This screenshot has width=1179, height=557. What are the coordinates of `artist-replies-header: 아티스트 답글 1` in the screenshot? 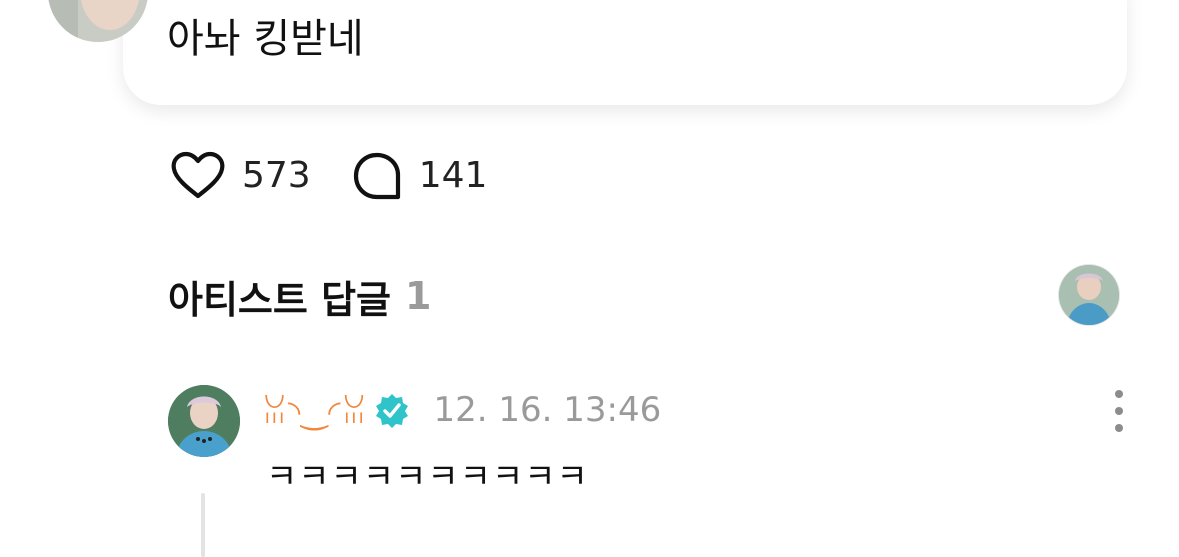 It's located at (299, 296).